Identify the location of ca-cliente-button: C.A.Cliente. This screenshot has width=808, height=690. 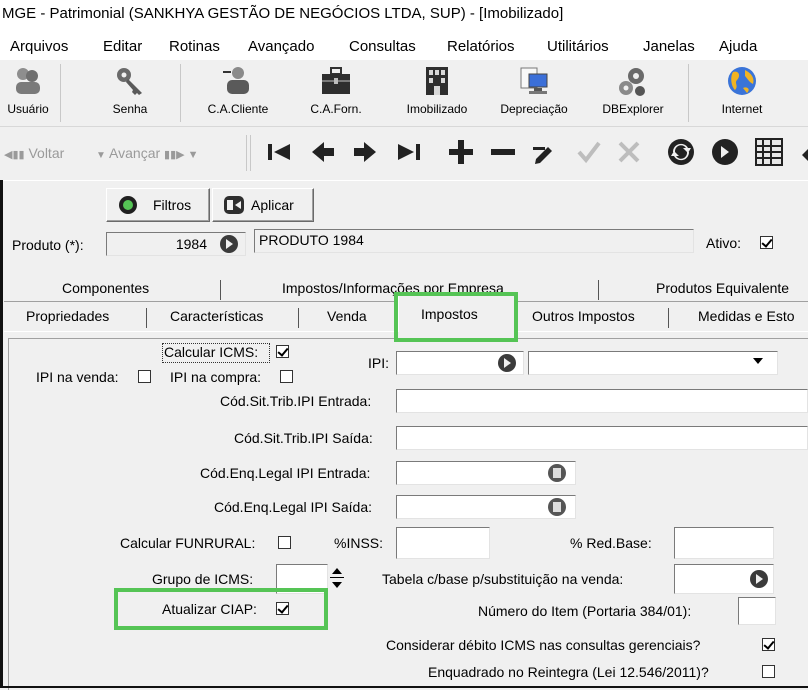
(238, 90).